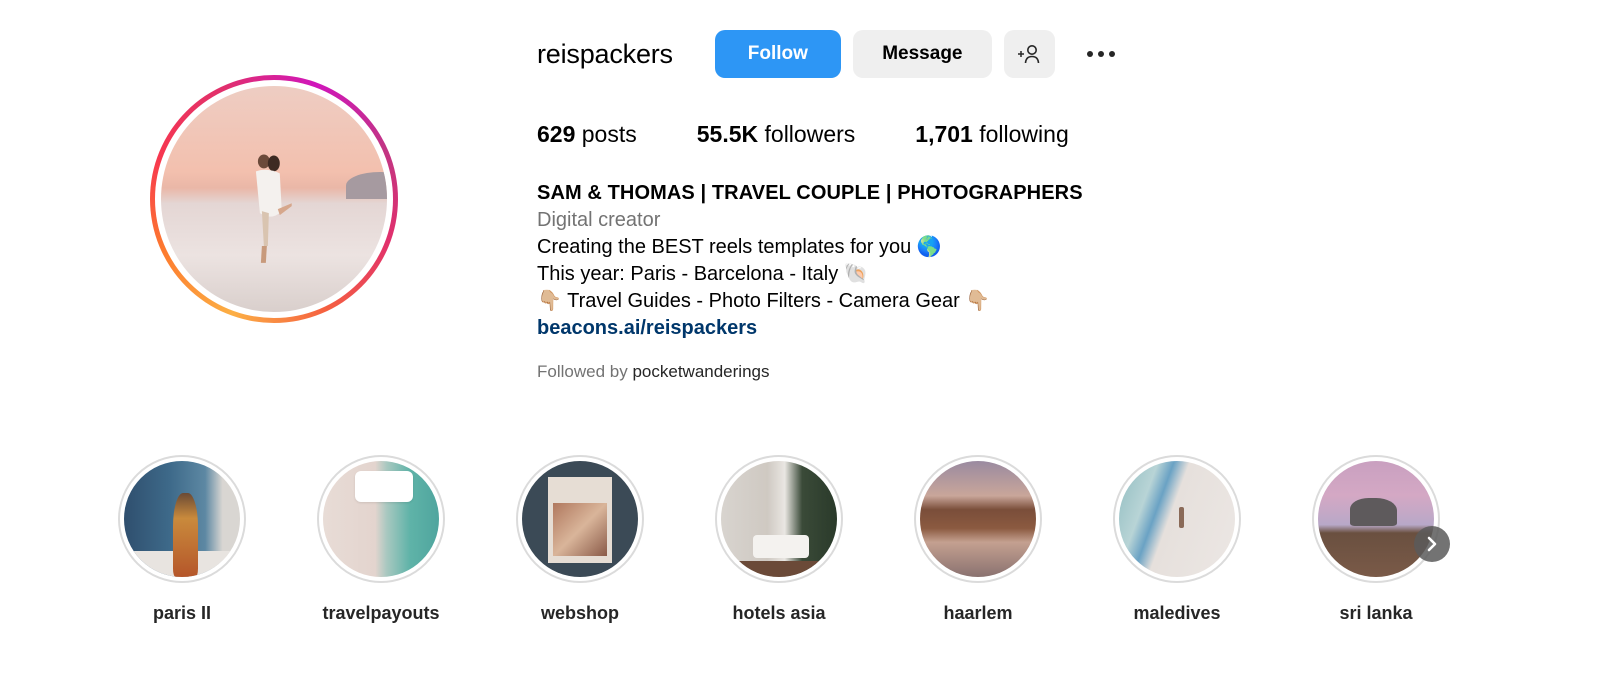 The height and width of the screenshot is (678, 1600). I want to click on highlight-item: travelpayouts, so click(381, 539).